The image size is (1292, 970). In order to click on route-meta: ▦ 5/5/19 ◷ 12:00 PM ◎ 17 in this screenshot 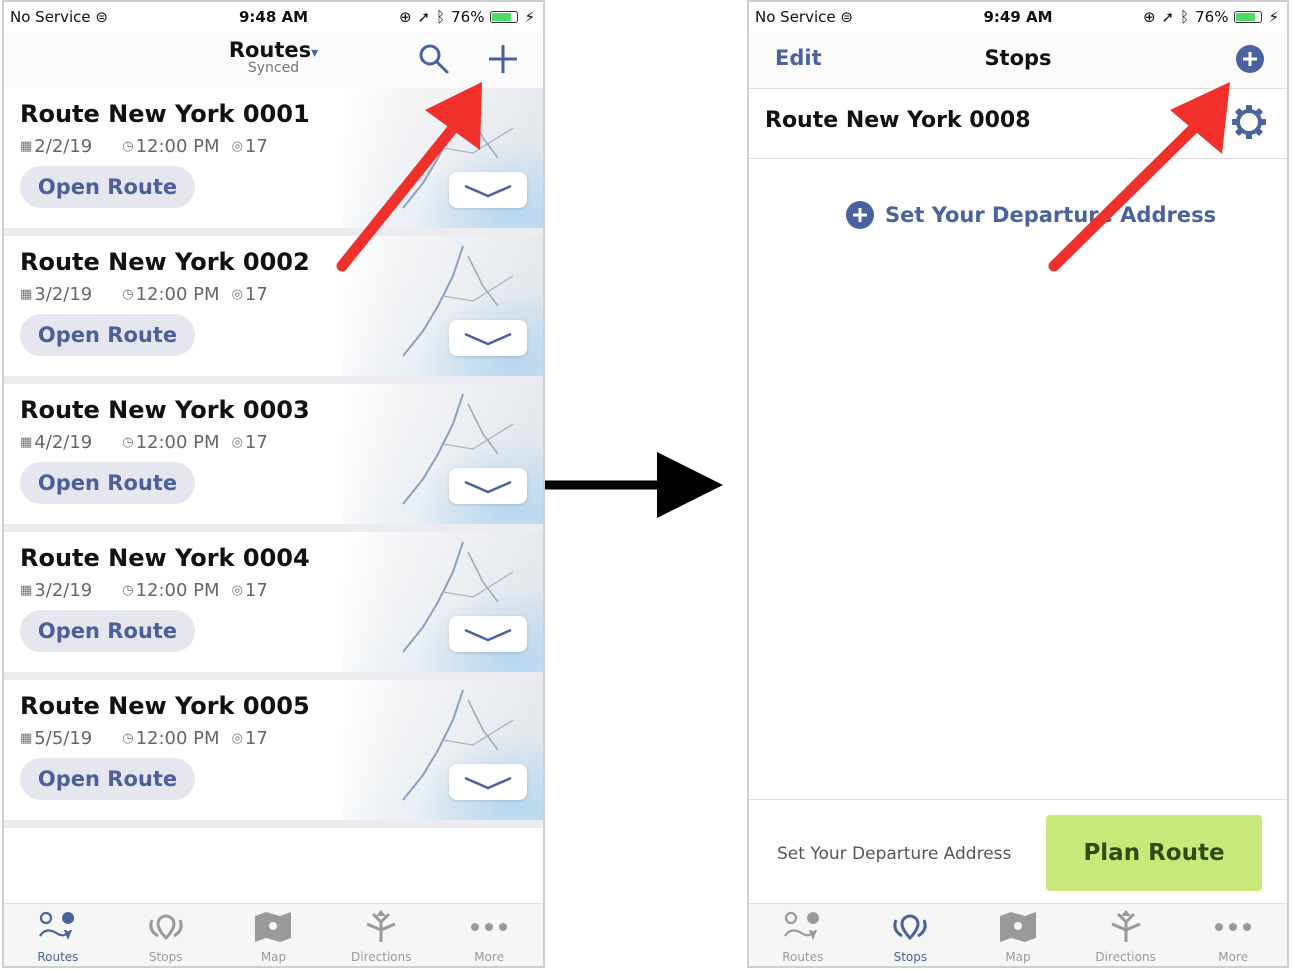, I will do `click(144, 738)`.